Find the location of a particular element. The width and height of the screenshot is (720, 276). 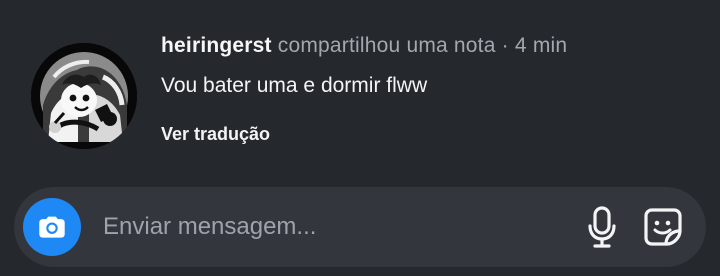

message-input is located at coordinates (318, 227).